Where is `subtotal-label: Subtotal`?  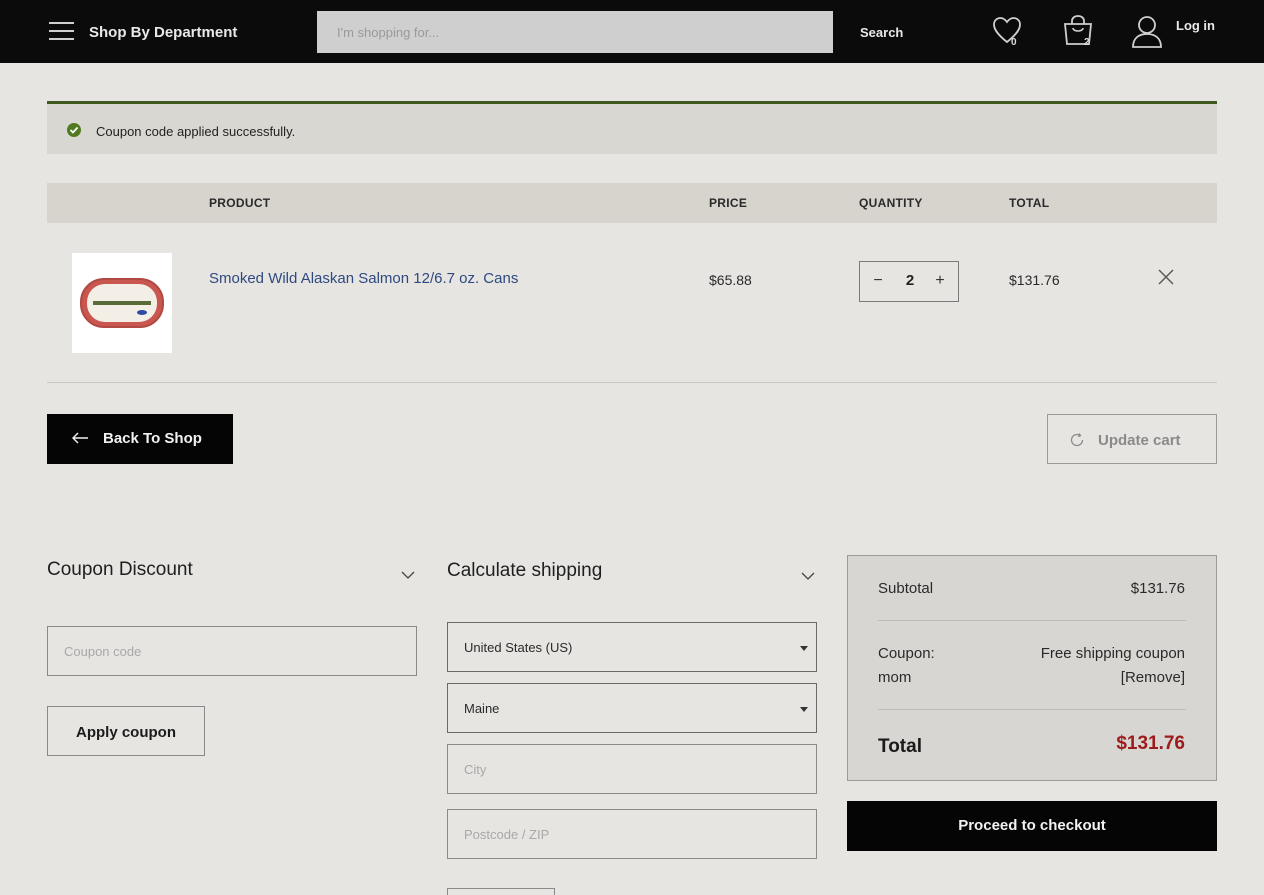
subtotal-label: Subtotal is located at coordinates (906, 588).